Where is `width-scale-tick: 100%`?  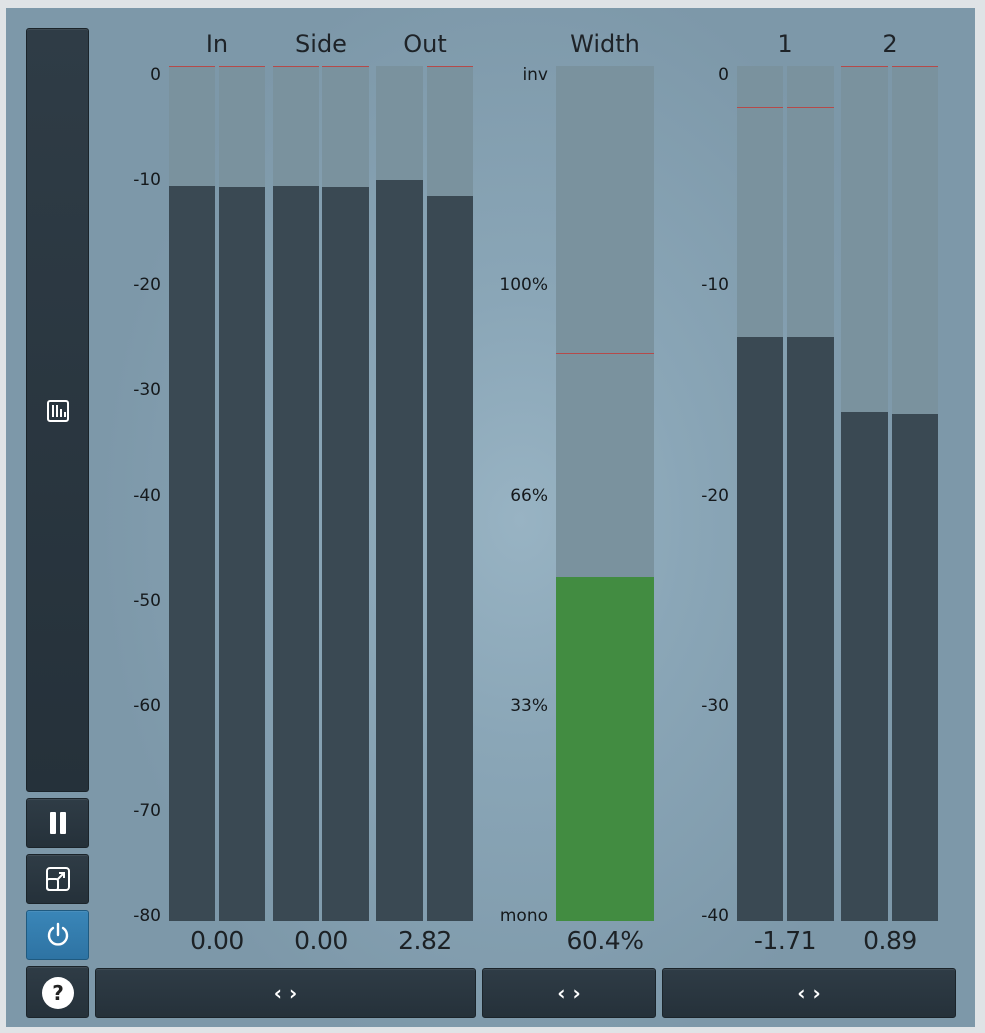 width-scale-tick: 100% is located at coordinates (523, 285).